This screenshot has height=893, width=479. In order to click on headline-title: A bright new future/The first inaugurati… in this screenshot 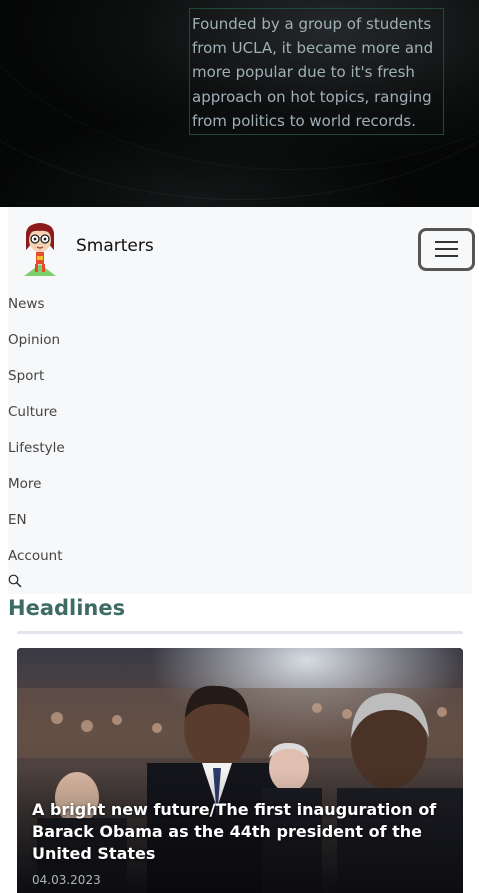, I will do `click(242, 832)`.